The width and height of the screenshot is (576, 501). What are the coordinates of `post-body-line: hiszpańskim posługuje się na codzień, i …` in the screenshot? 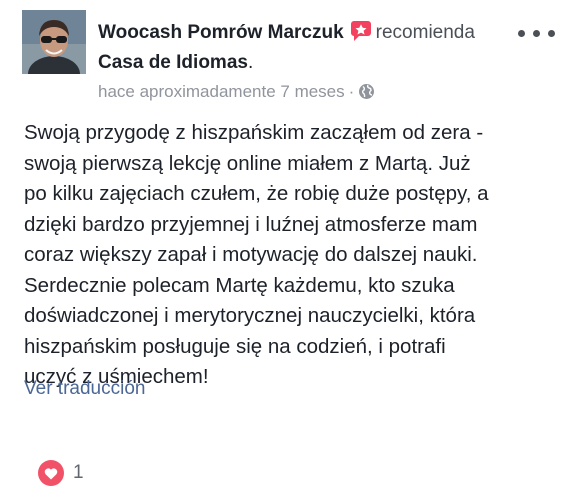 It's located at (235, 346).